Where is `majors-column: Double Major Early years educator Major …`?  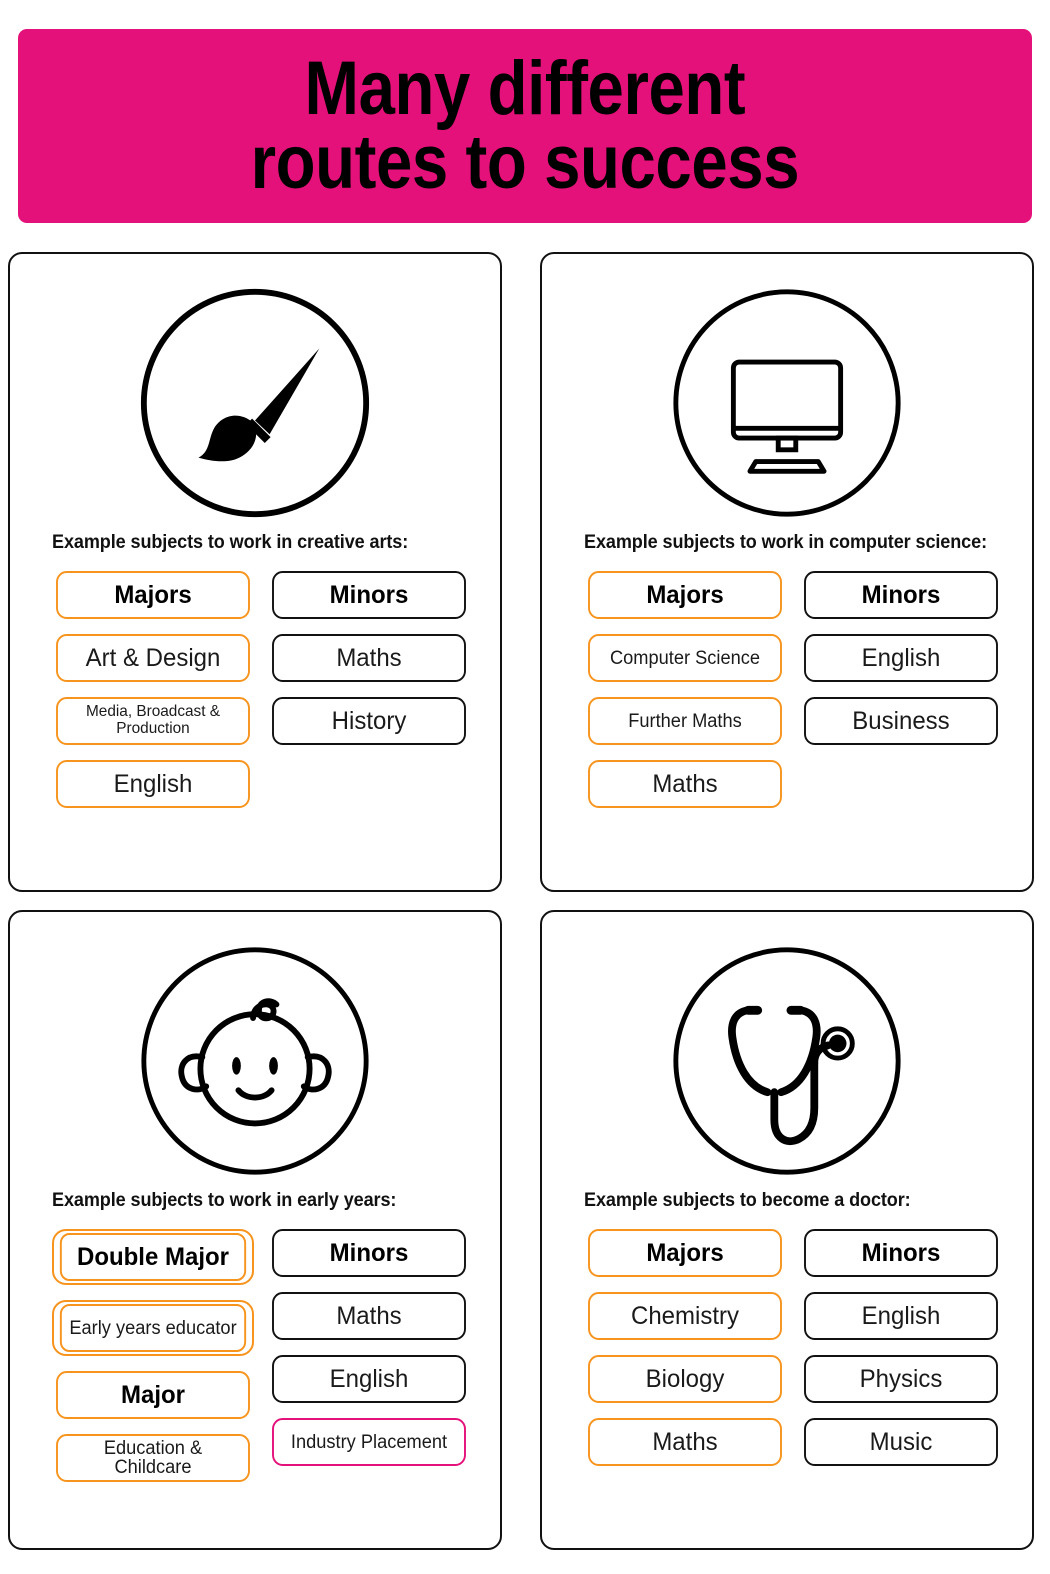 majors-column: Double Major Early years educator Major … is located at coordinates (153, 1355).